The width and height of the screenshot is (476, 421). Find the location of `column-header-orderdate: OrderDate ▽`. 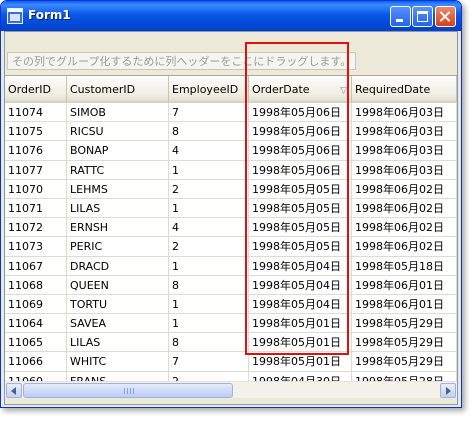

column-header-orderdate: OrderDate ▽ is located at coordinates (300, 89).